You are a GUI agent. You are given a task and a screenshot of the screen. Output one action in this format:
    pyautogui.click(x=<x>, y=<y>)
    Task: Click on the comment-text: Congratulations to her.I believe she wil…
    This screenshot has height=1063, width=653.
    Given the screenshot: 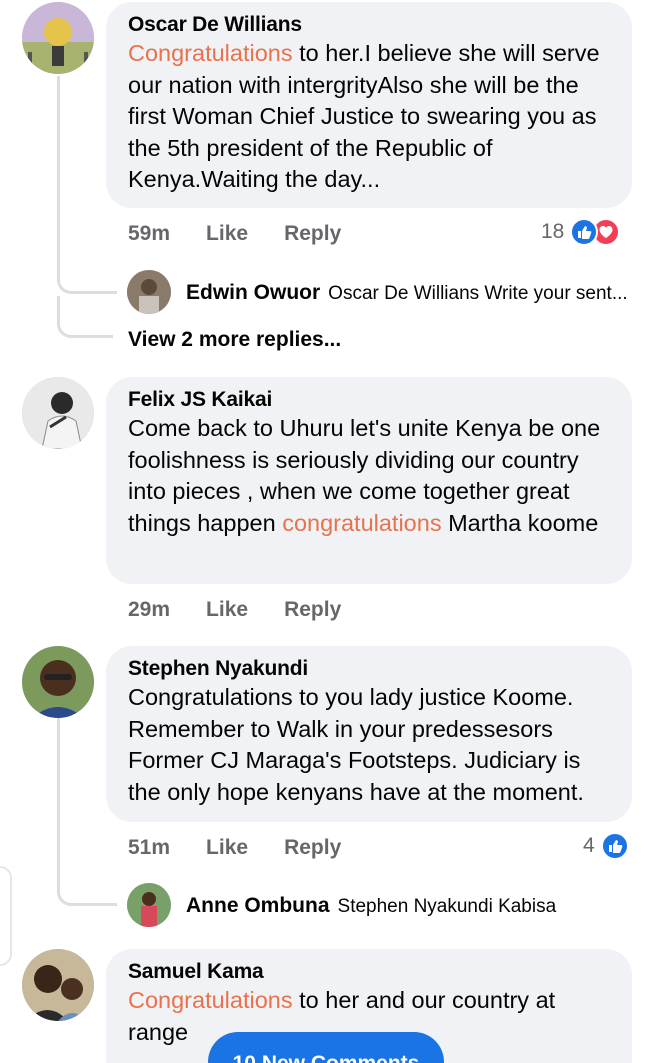 What is the action you would take?
    pyautogui.click(x=364, y=116)
    